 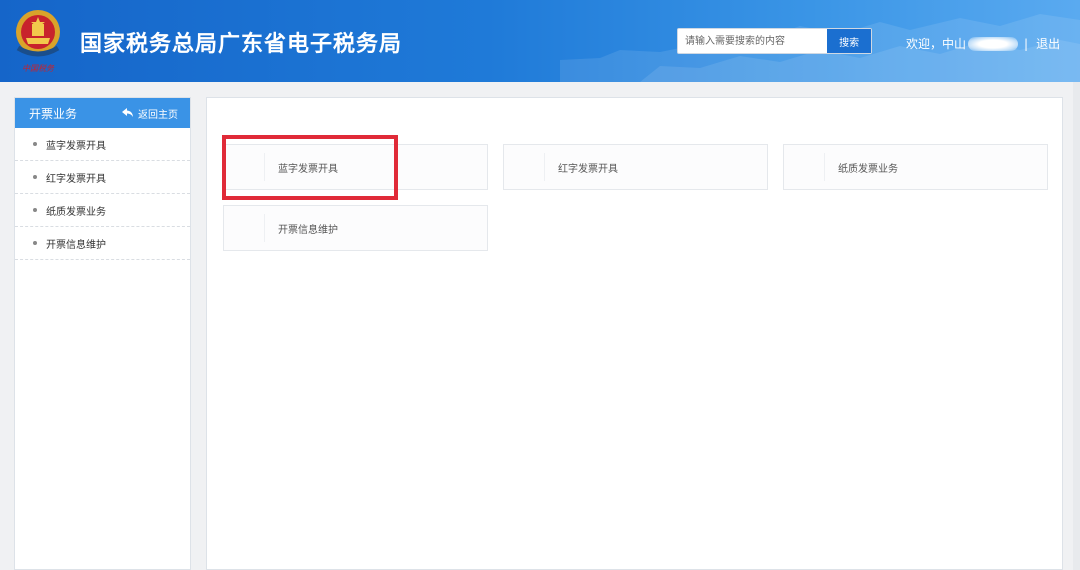 I want to click on sidebar-item-red-invoice: 红字发票开具, so click(x=102, y=177).